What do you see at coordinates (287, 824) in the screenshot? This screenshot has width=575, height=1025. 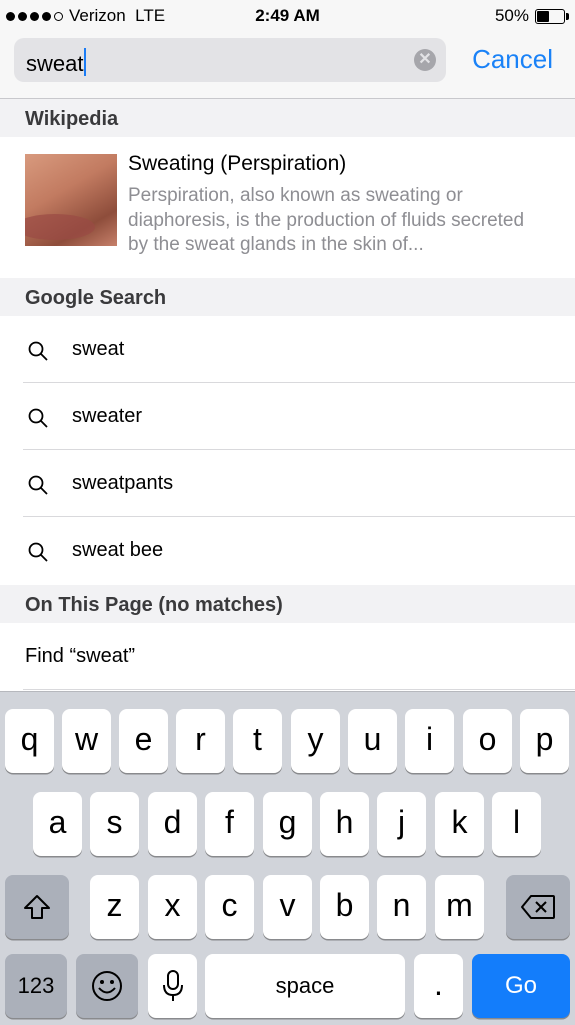 I see `key-g: g` at bounding box center [287, 824].